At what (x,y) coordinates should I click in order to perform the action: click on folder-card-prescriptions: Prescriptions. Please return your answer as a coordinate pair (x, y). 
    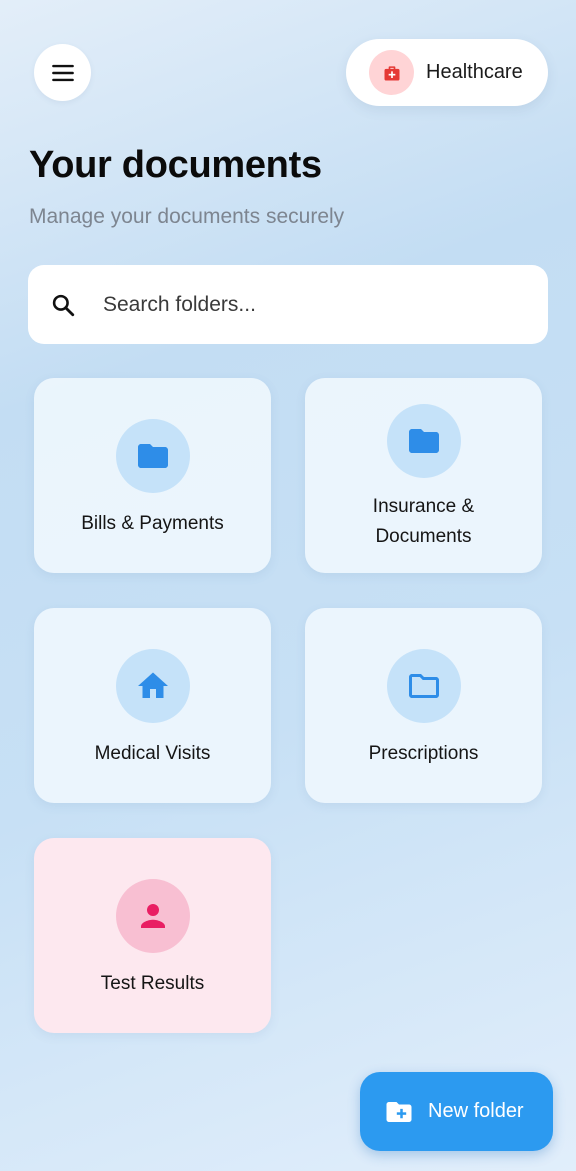
    Looking at the image, I should click on (423, 705).